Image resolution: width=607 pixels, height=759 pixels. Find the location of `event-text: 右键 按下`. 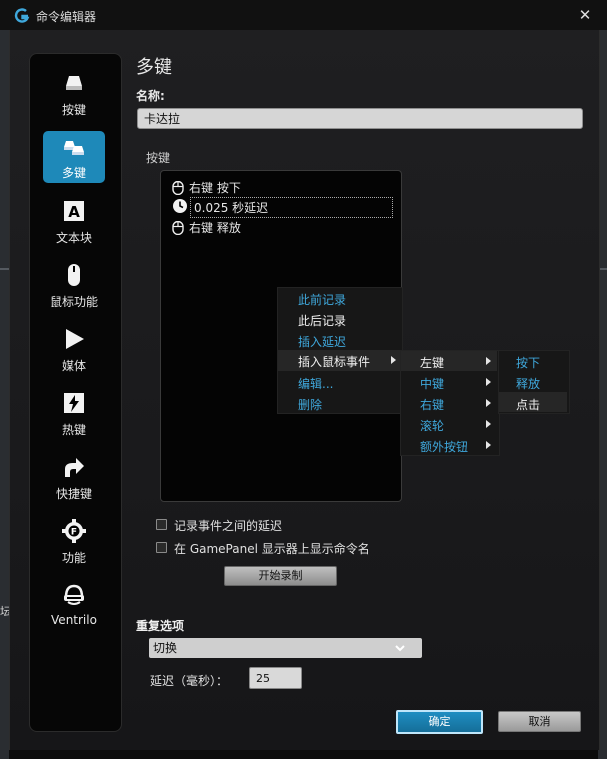

event-text: 右键 按下 is located at coordinates (215, 188).